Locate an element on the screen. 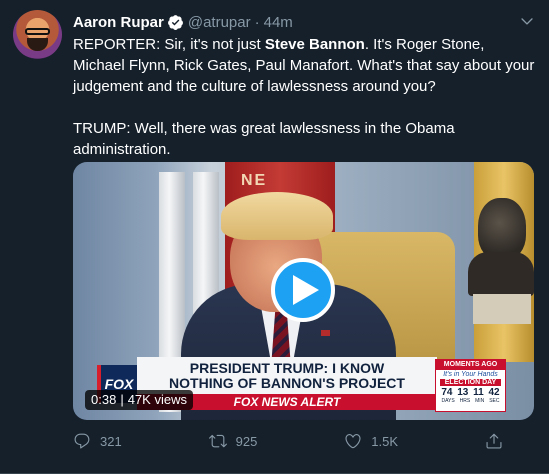 This screenshot has height=474, width=549. share-icon is located at coordinates (494, 441).